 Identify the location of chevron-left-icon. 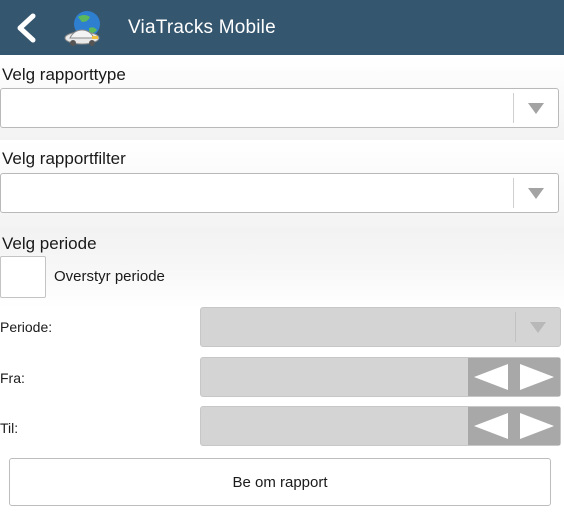
(26, 27).